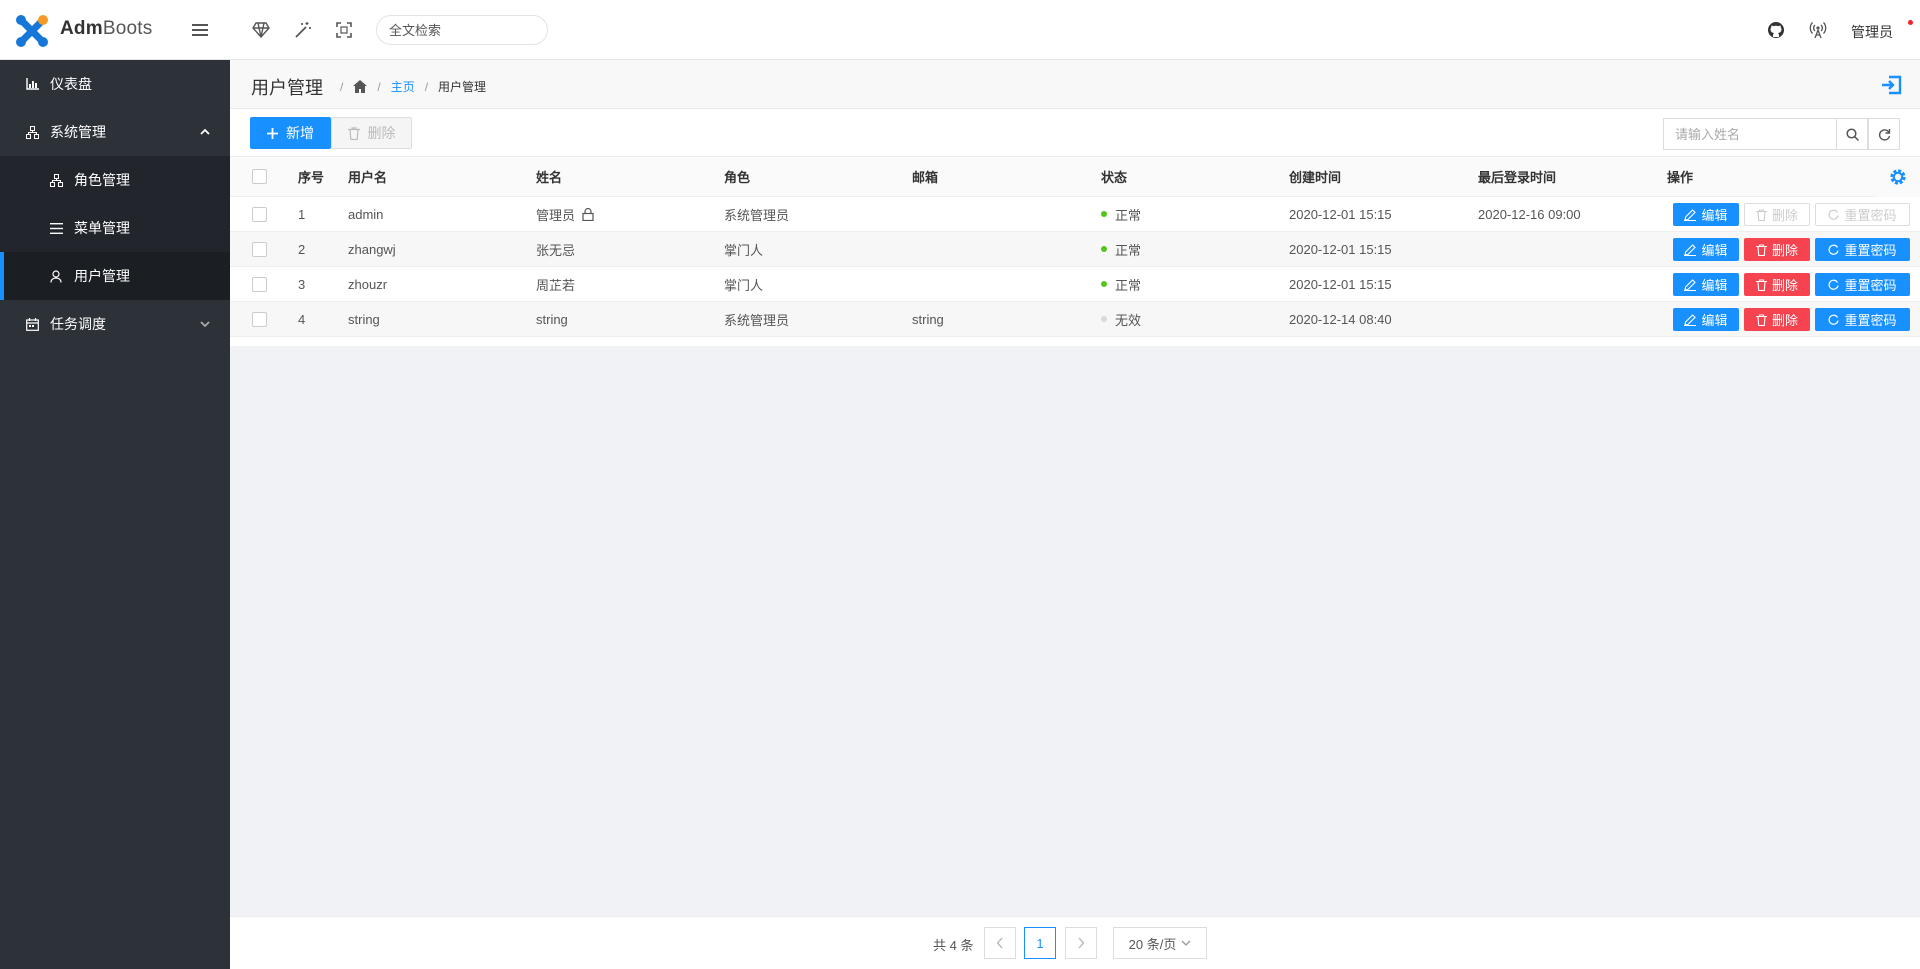 The width and height of the screenshot is (1920, 969). What do you see at coordinates (737, 176) in the screenshot?
I see `column-header: 角色` at bounding box center [737, 176].